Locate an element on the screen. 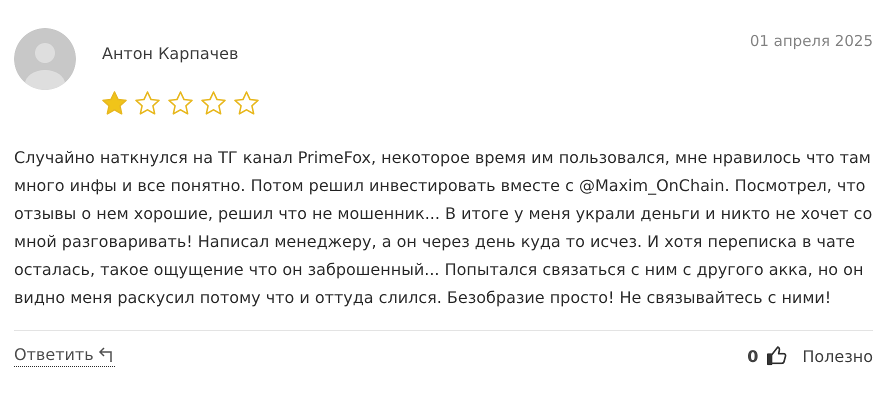  helpful-count: 0 is located at coordinates (752, 356).